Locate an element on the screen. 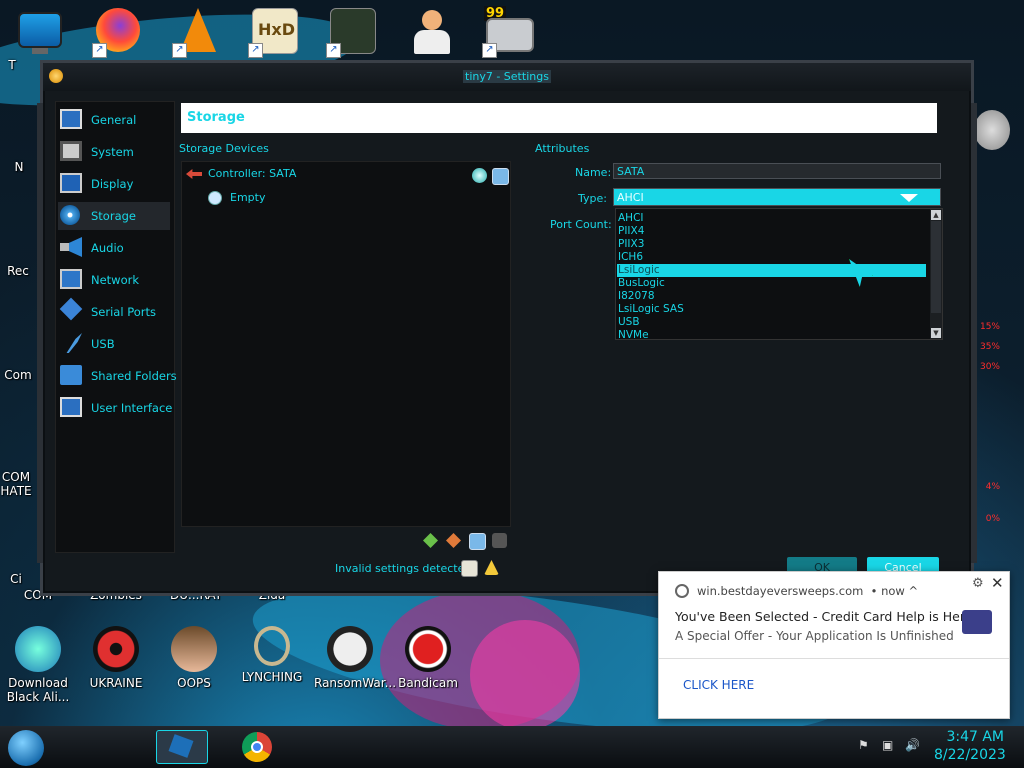 The image size is (1024, 768). add-hard-disk-icon is located at coordinates (500, 176).